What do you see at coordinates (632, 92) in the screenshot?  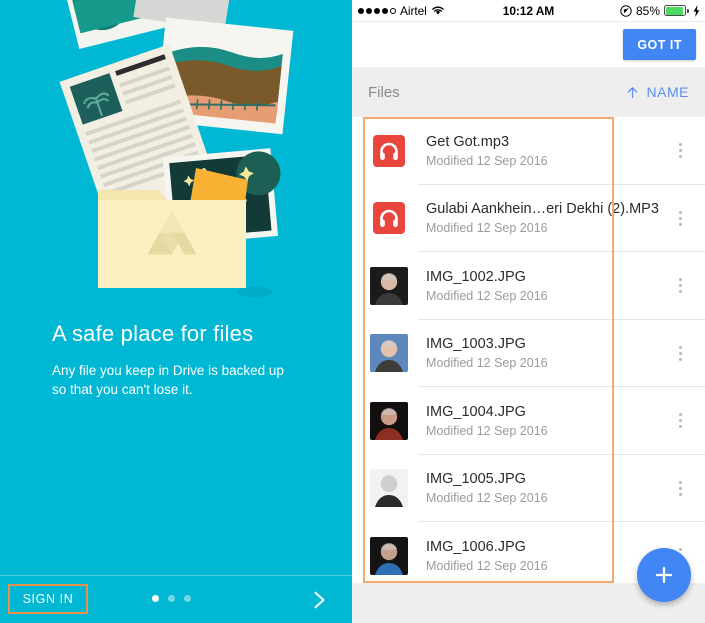 I see `arrow-up-icon` at bounding box center [632, 92].